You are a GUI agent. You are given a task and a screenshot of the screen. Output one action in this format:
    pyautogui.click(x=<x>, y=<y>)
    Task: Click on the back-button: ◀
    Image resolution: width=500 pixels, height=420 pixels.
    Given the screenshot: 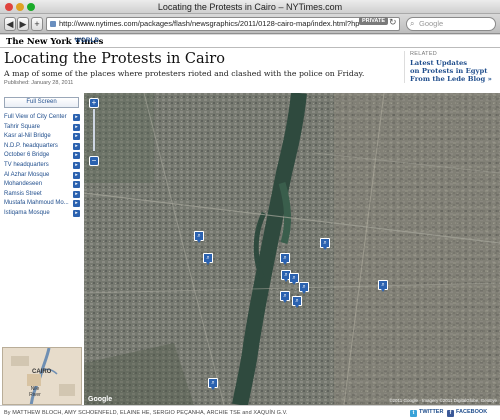 What is the action you would take?
    pyautogui.click(x=10, y=24)
    